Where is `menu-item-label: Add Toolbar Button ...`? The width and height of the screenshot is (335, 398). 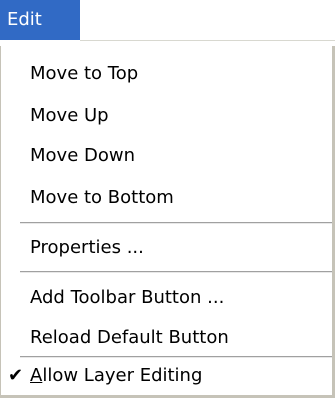 menu-item-label: Add Toolbar Button ... is located at coordinates (127, 297).